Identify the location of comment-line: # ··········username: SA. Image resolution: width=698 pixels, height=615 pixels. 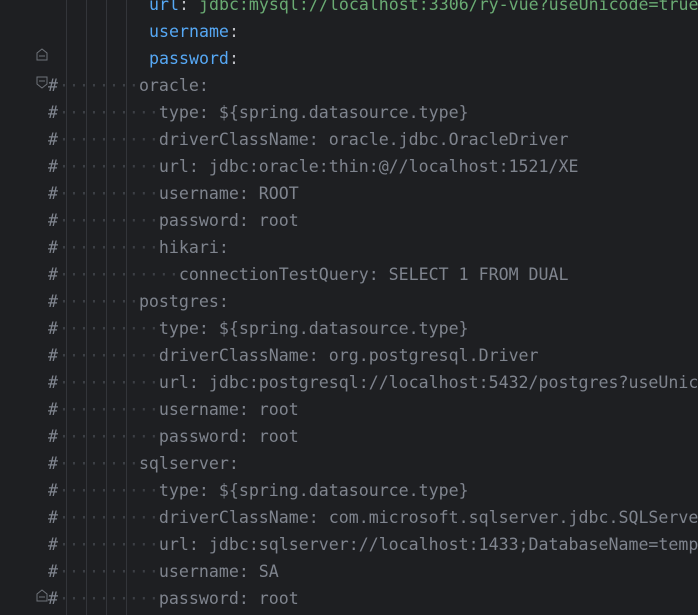
(349, 571).